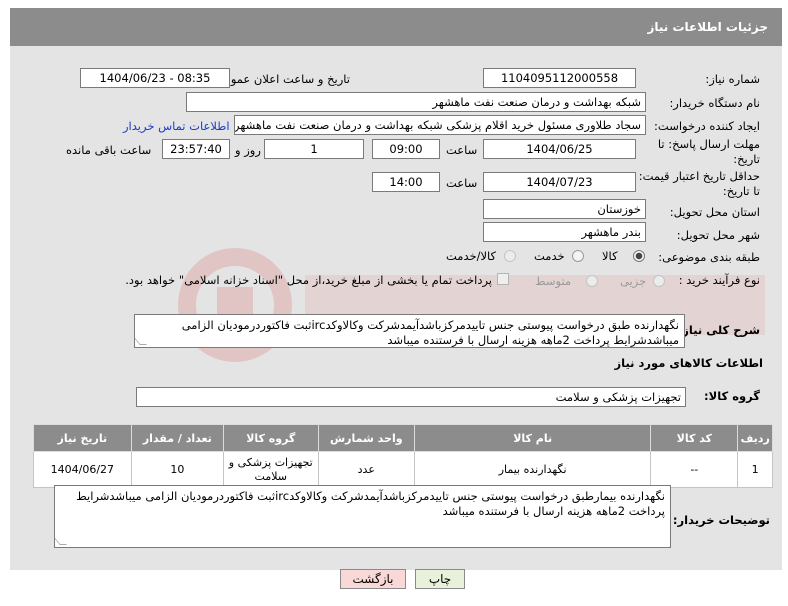 This screenshot has height=606, width=788. I want to click on city-field: بندر ماهشهر, so click(564, 232).